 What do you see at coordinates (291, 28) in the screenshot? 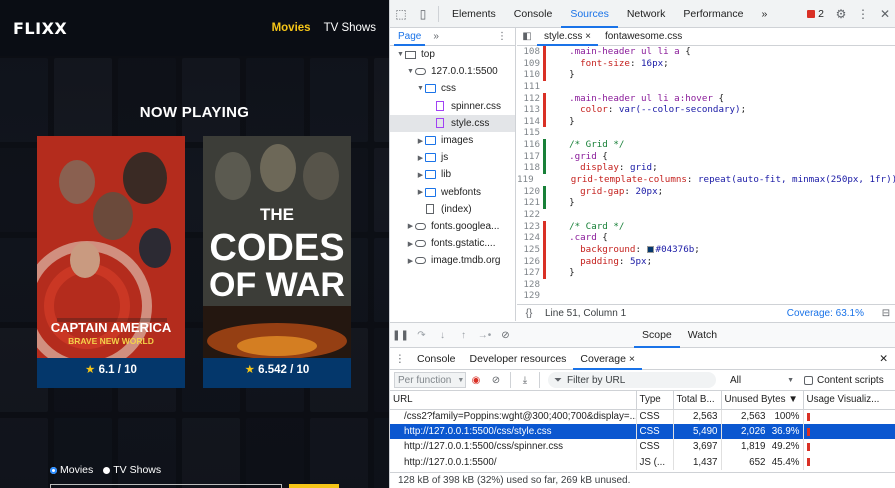
I see `nav-movies-link: Movies` at bounding box center [291, 28].